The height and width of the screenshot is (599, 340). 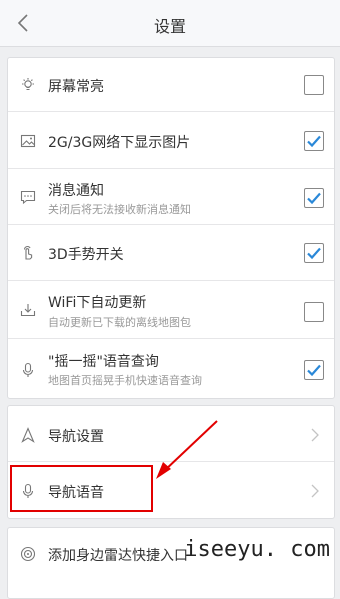 What do you see at coordinates (171, 434) in the screenshot?
I see `navigation-settings-item: 导航设置` at bounding box center [171, 434].